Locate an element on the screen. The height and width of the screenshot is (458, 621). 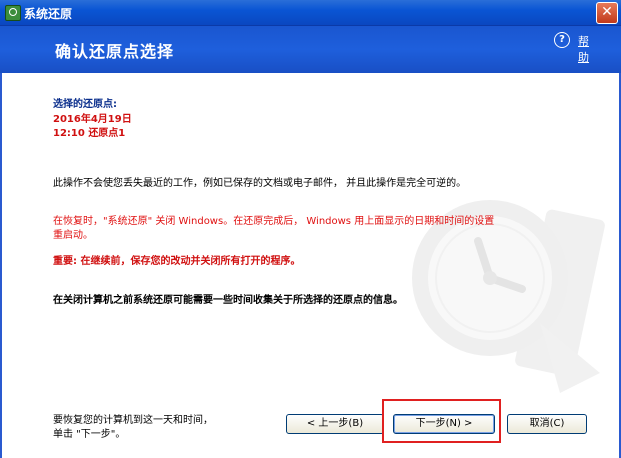
page-title: 确认还原点选择 is located at coordinates (115, 51).